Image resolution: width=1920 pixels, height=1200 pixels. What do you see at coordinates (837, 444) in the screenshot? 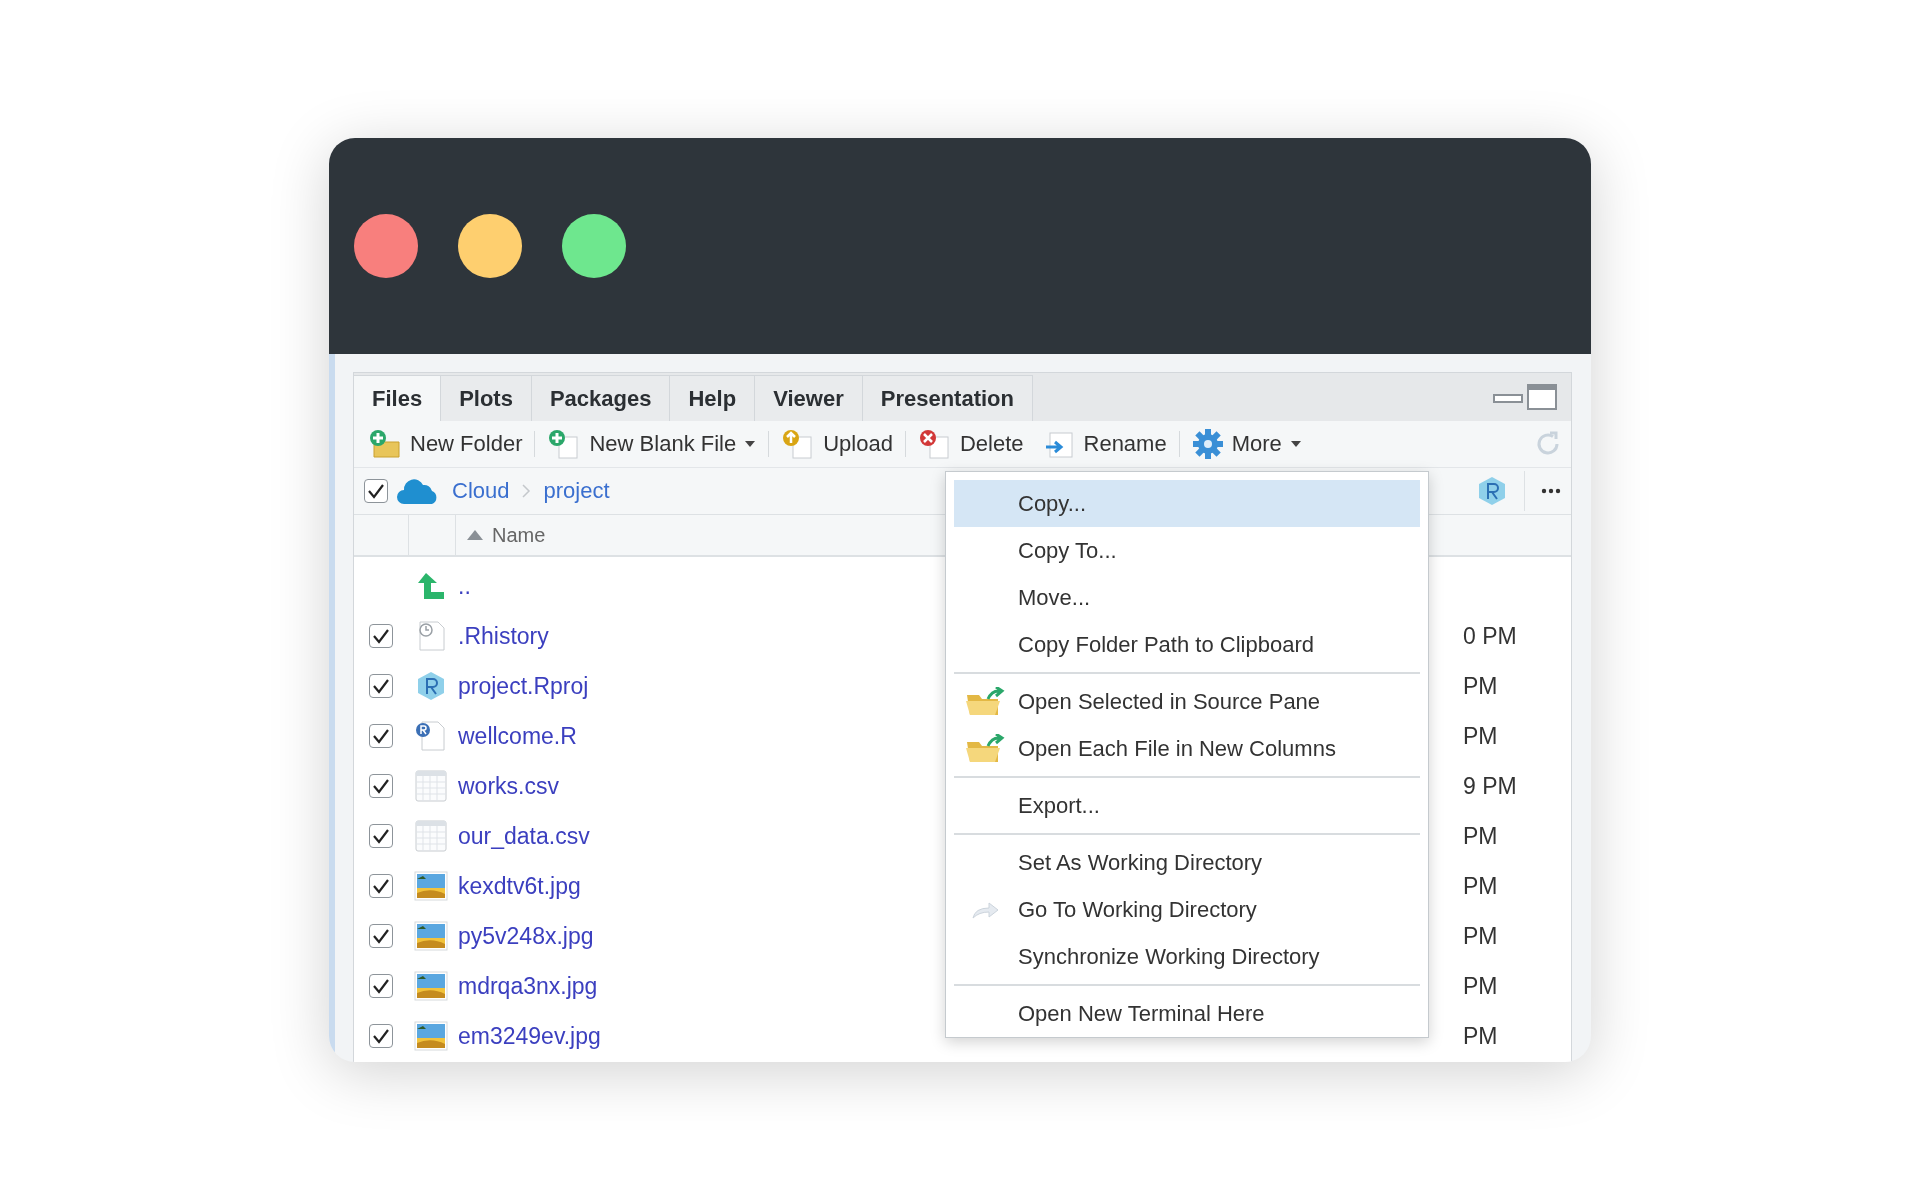
I see `toolbar-button: Upload` at bounding box center [837, 444].